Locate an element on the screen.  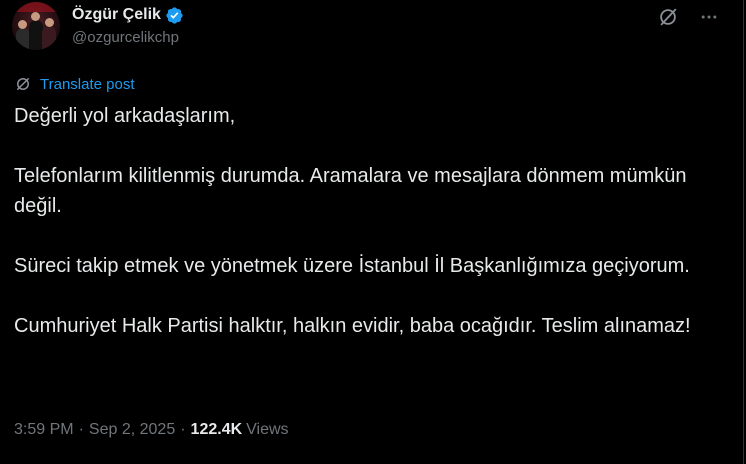
grok-icon is located at coordinates (668, 17).